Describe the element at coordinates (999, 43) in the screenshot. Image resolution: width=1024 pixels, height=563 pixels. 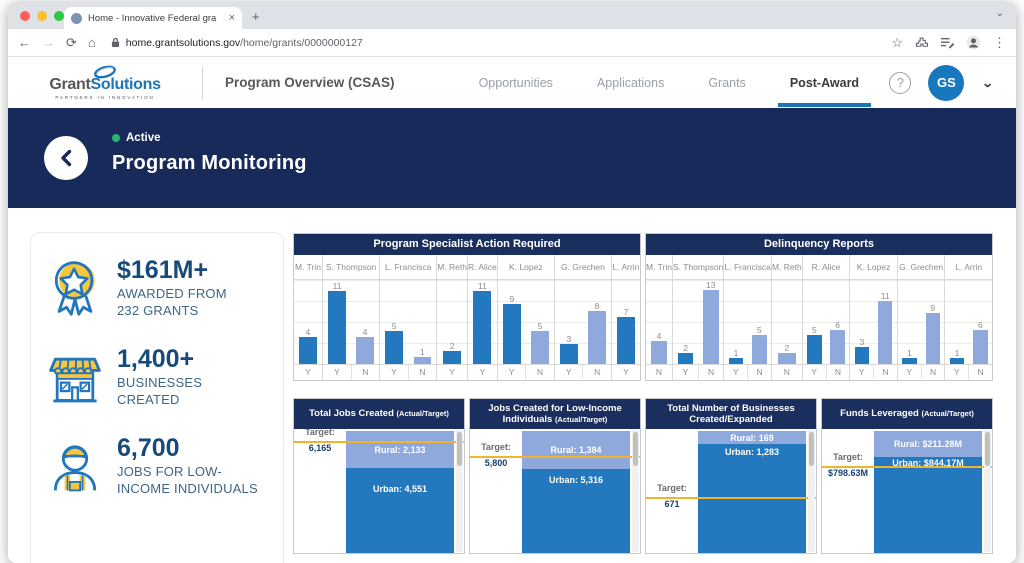
I see `browser-menu-icon: ⋮` at that location.